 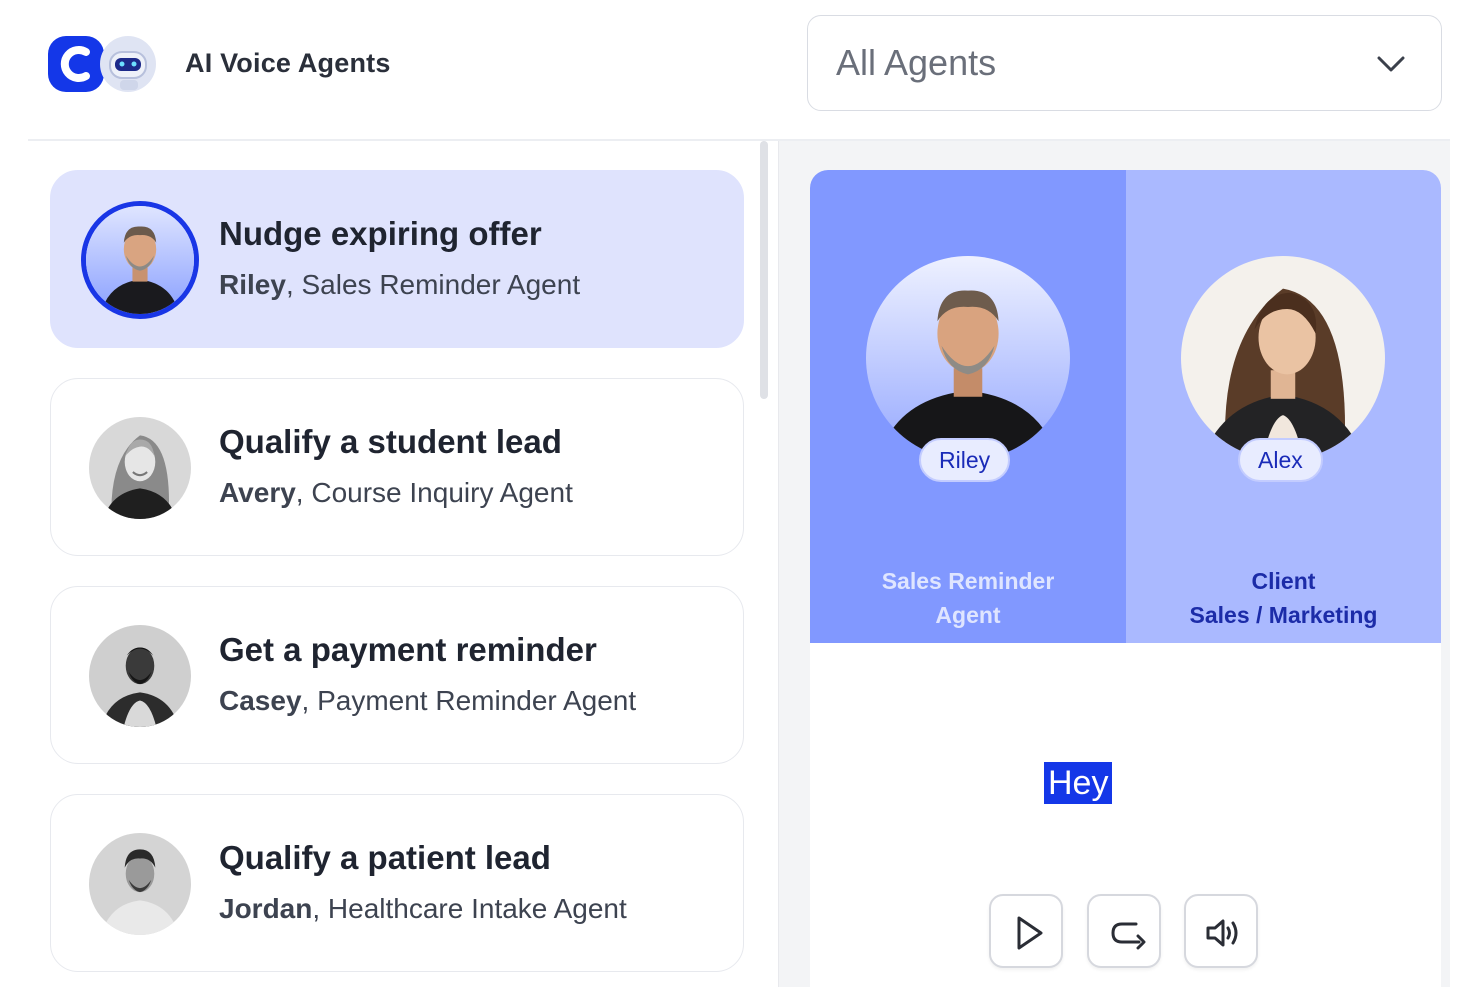 I want to click on agent-name-badge: Riley, so click(x=965, y=460).